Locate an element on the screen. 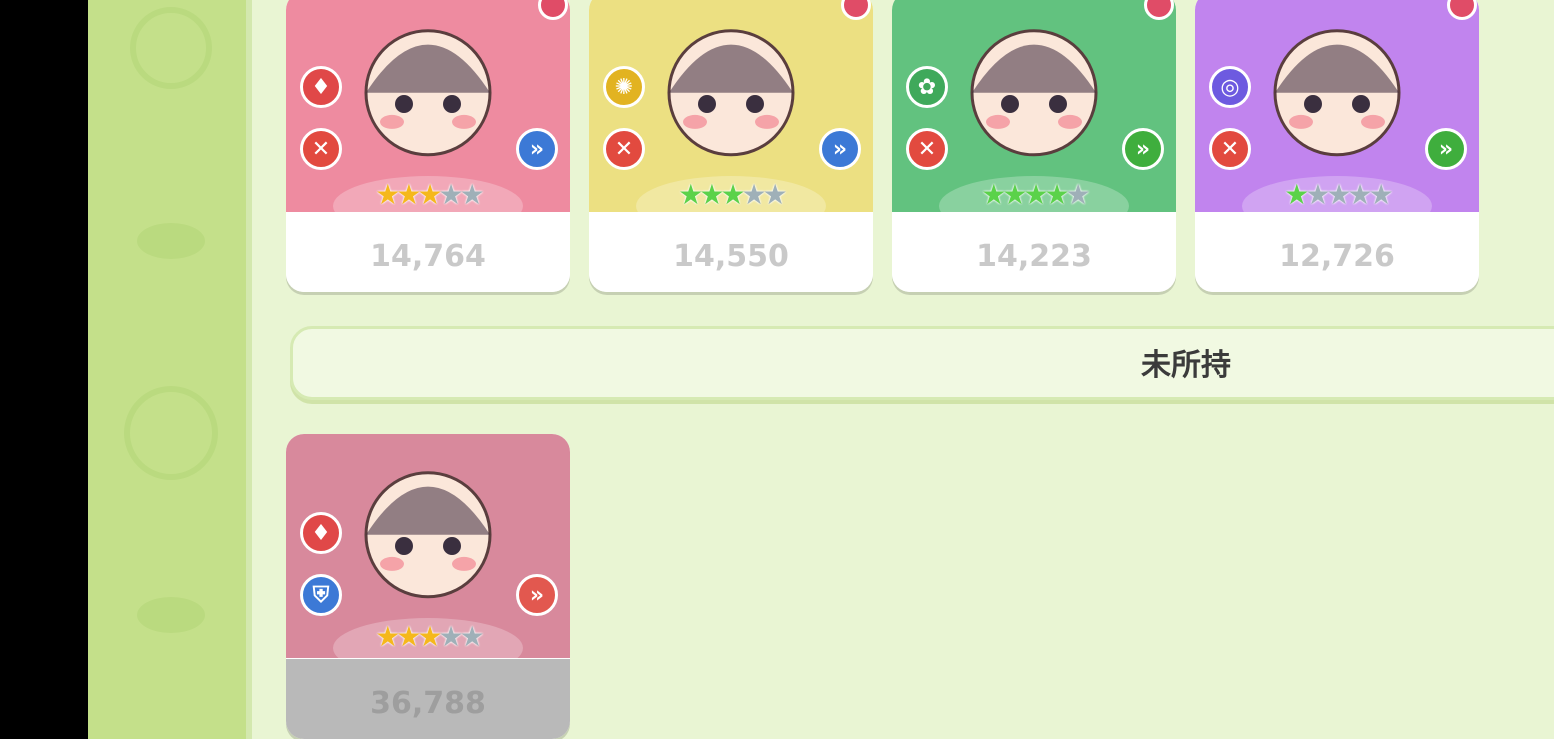 Image resolution: width=1554 pixels, height=739 pixels. letterbox-left is located at coordinates (44, 369).